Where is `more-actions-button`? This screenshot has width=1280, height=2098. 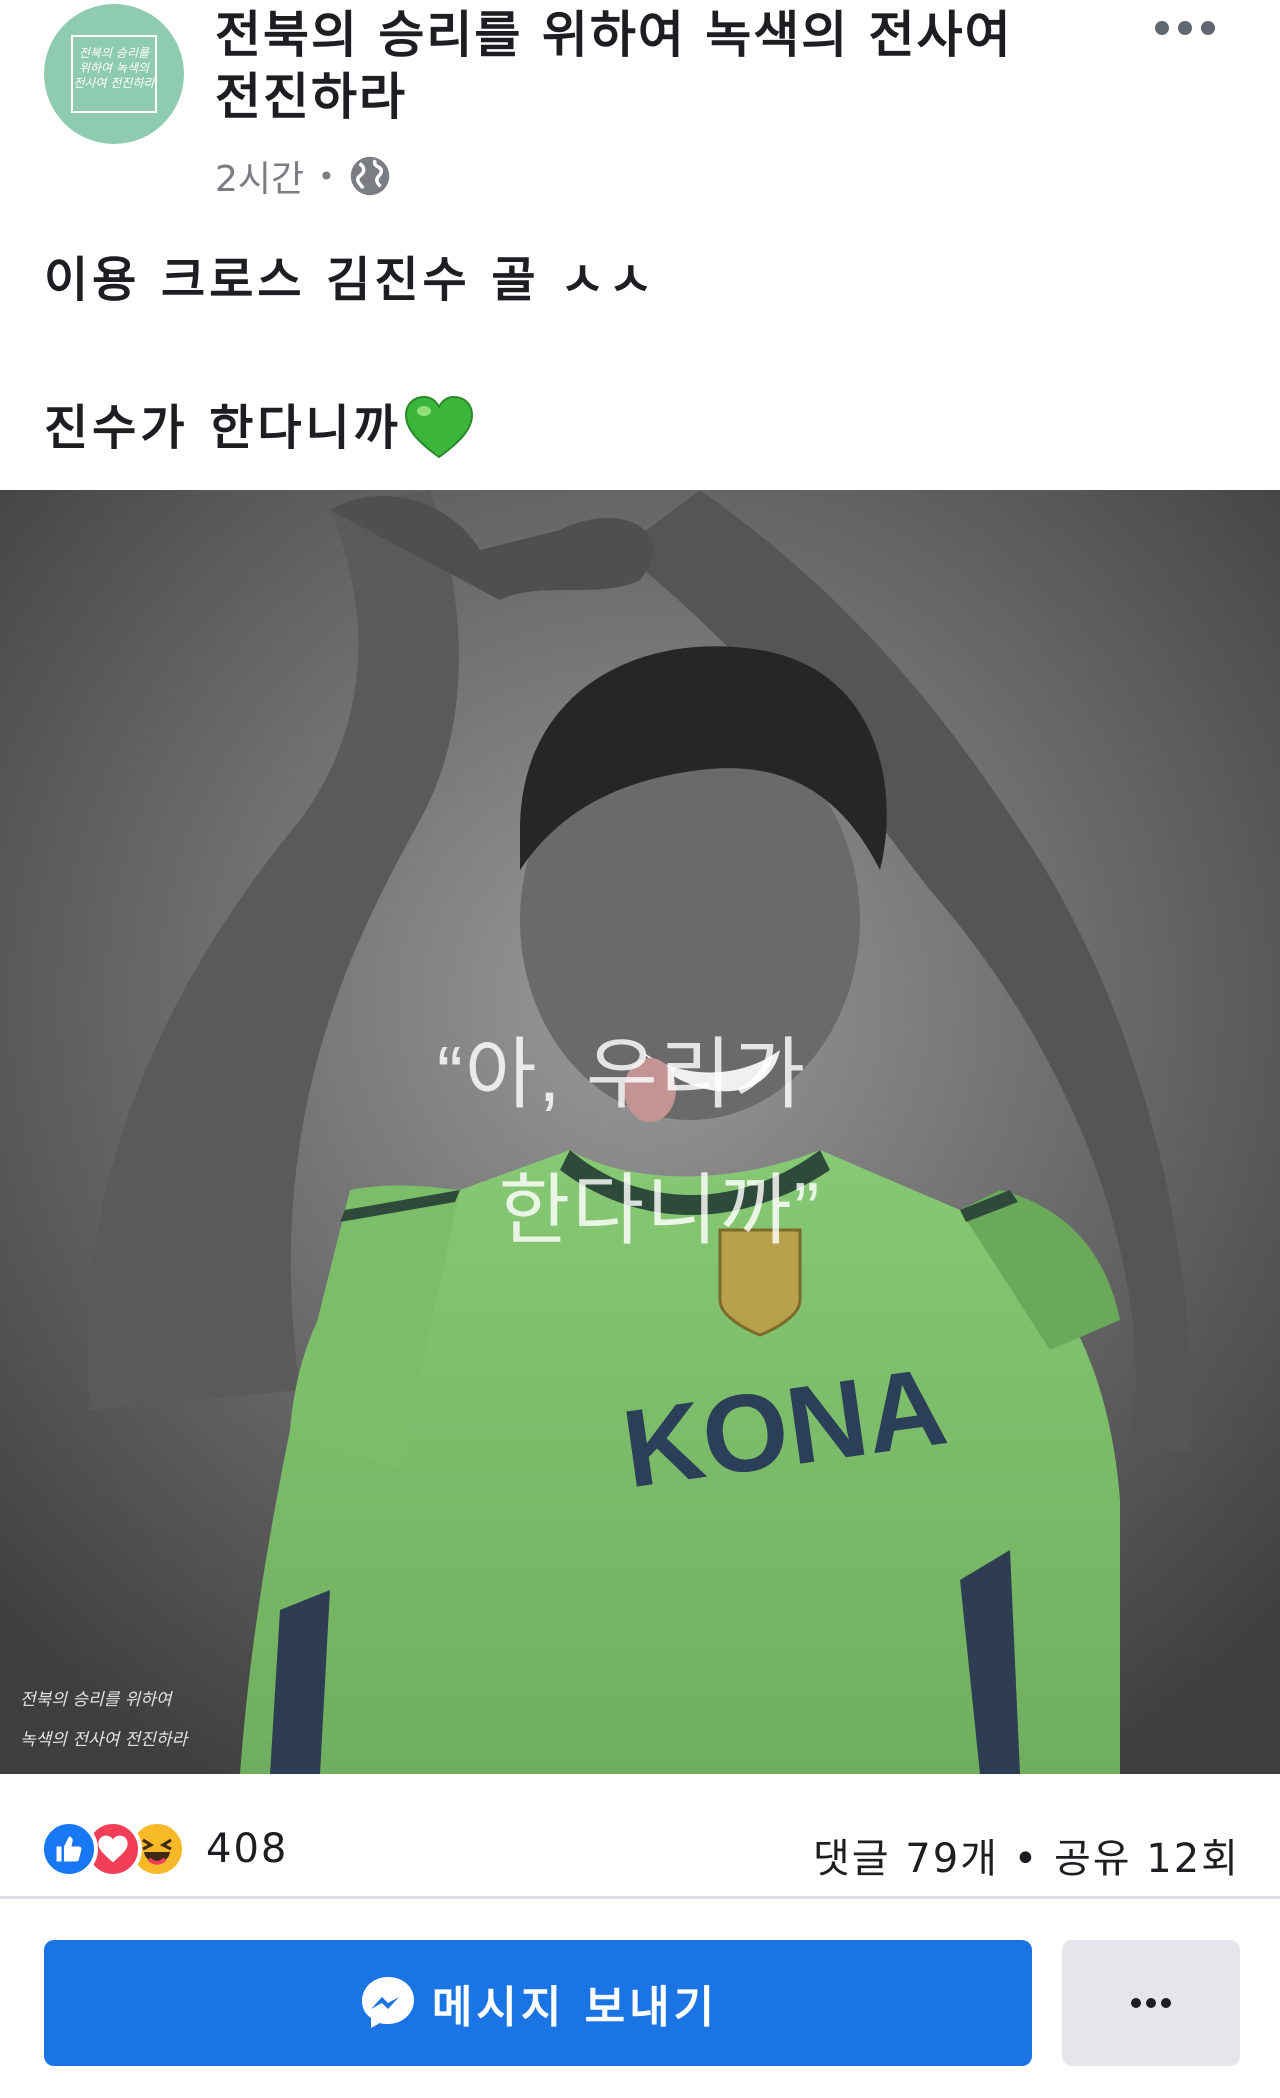
more-actions-button is located at coordinates (1151, 2003).